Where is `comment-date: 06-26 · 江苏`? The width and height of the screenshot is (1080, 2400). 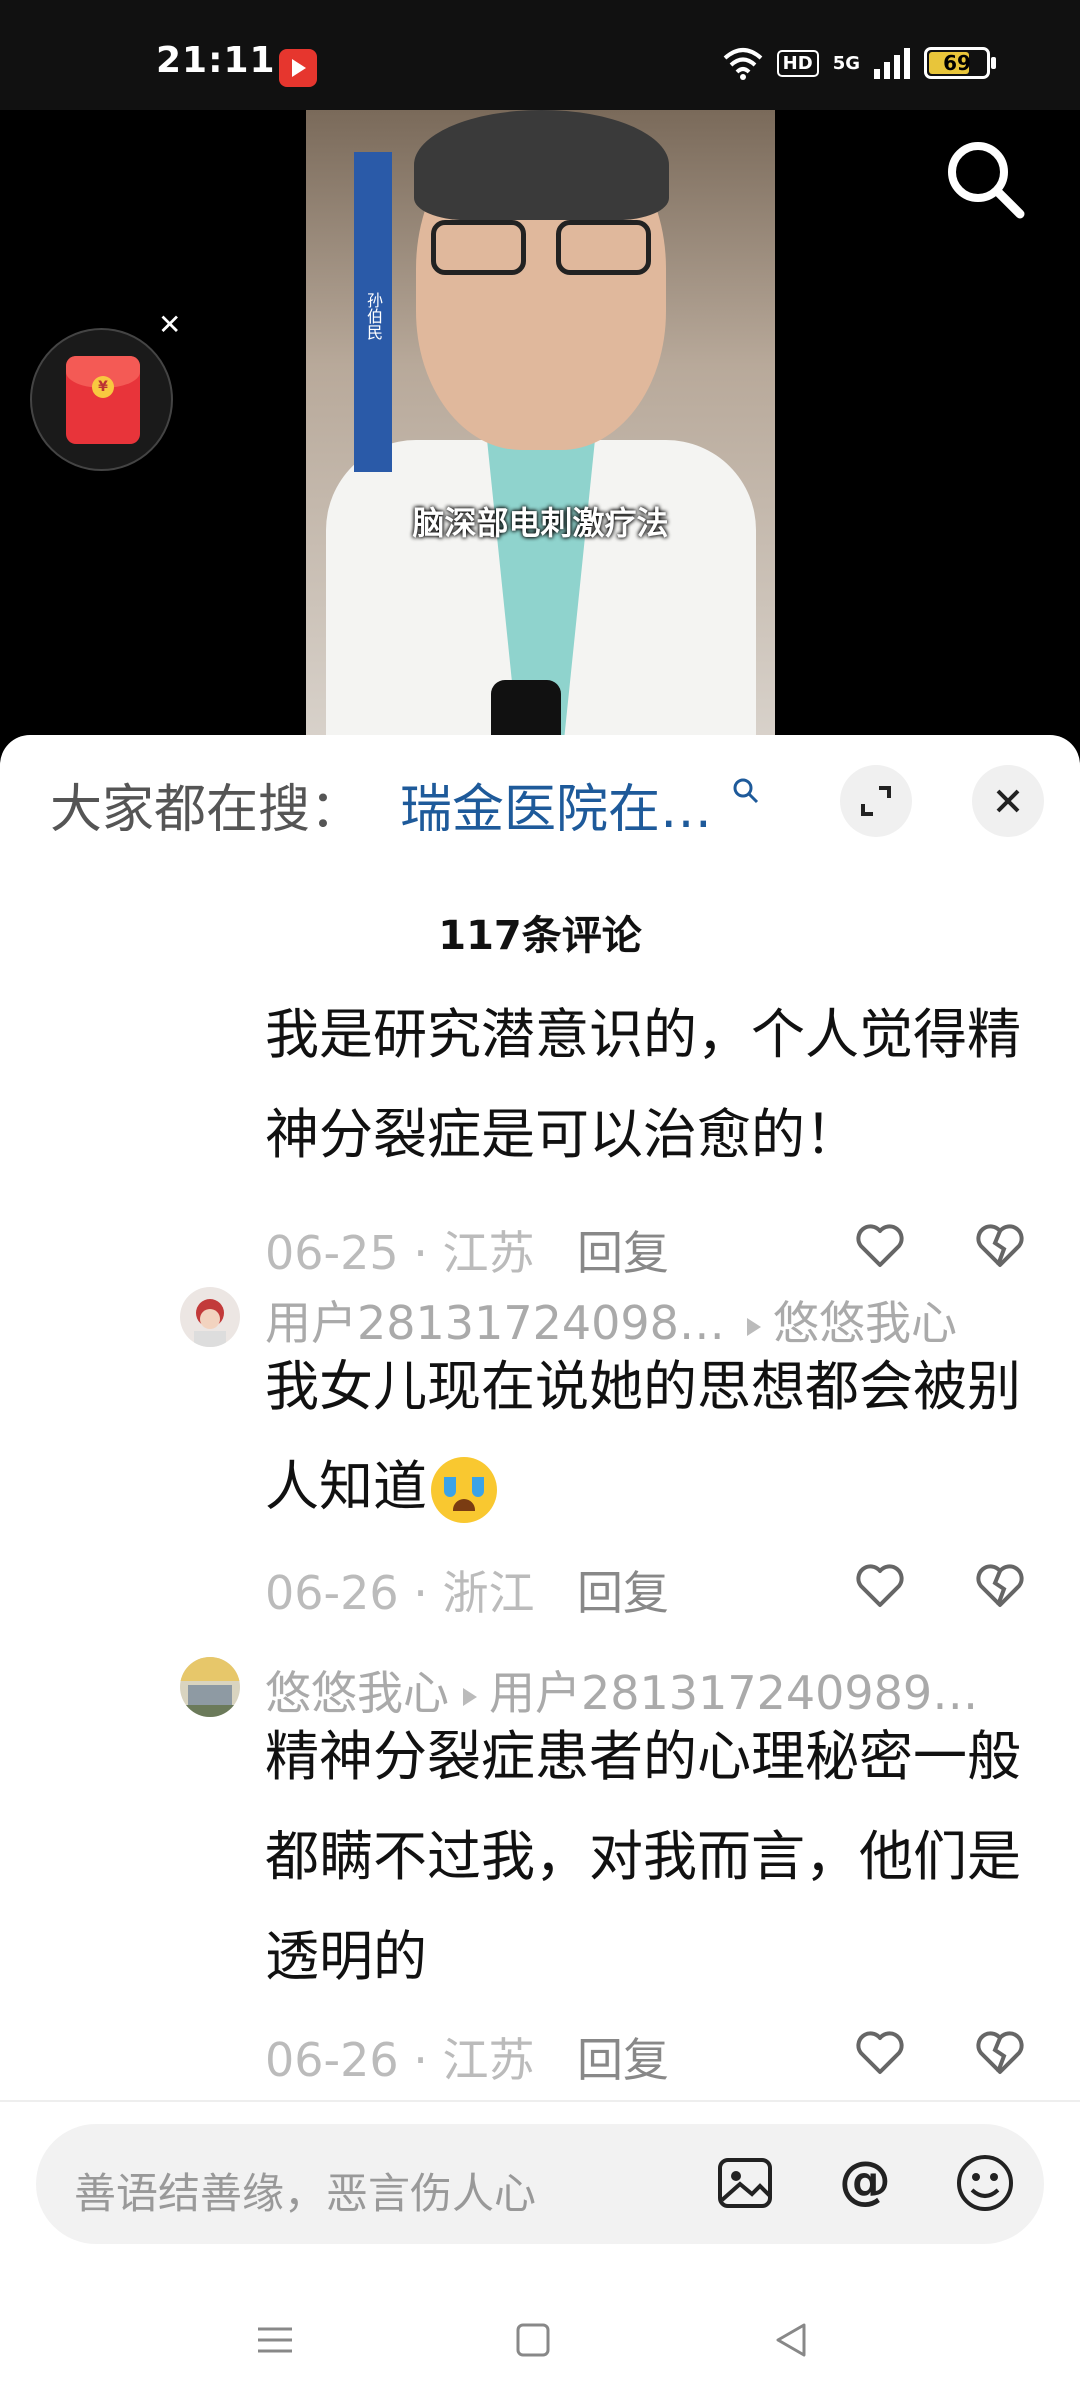
comment-date: 06-26 · 江苏 is located at coordinates (400, 2060).